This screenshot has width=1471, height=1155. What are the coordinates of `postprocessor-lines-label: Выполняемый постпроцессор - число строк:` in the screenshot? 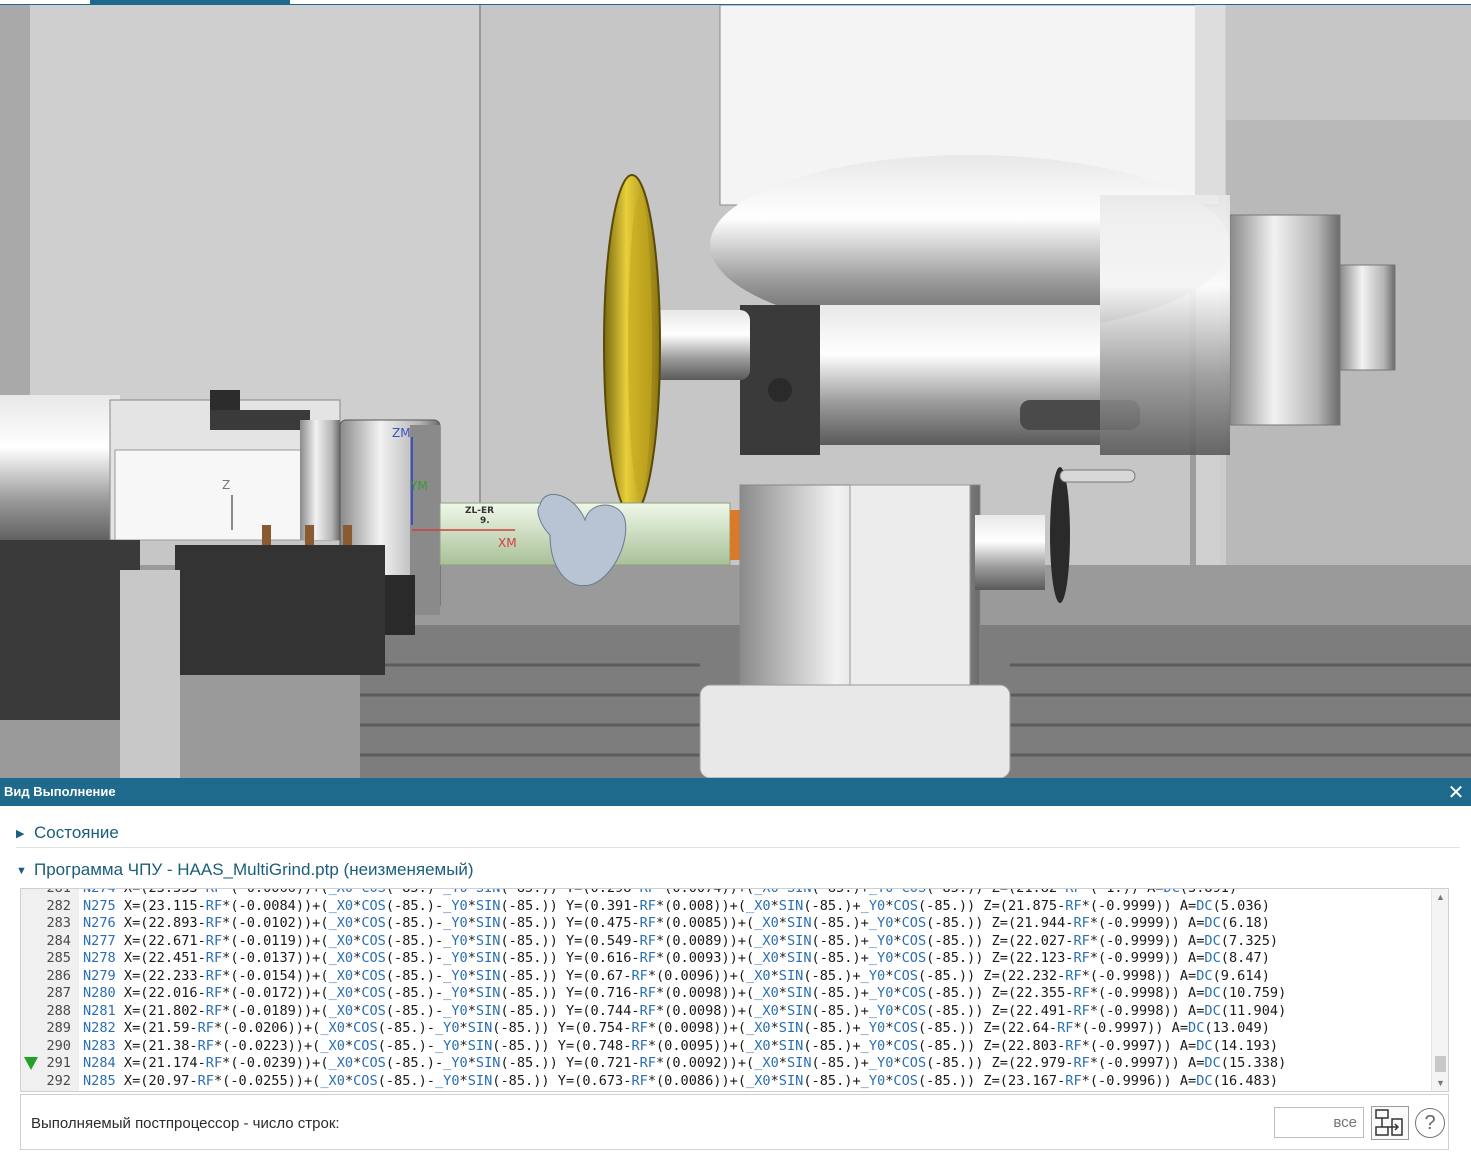 It's located at (185, 1123).